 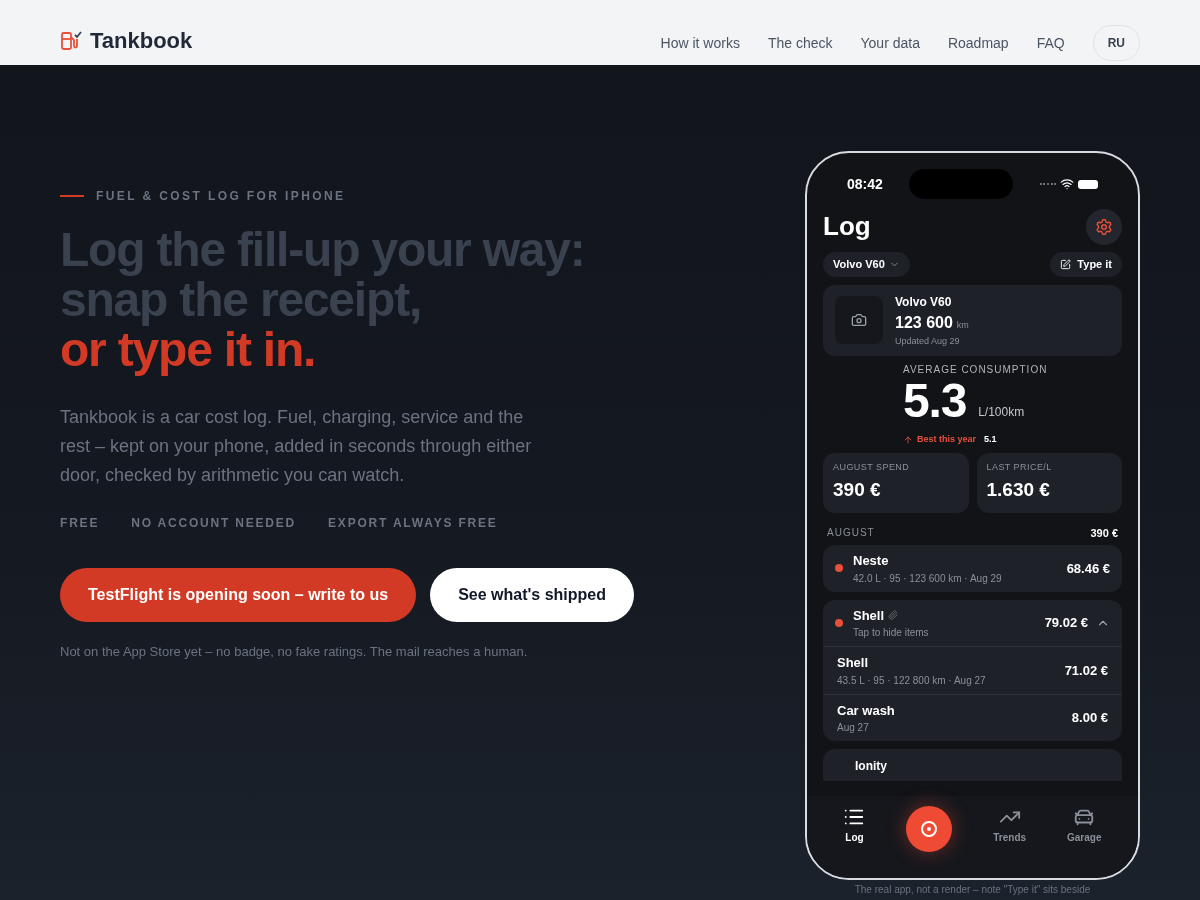 I want to click on entry-card: Neste 42.0 L · 95 · 123 600 km · Aug 29 68.46 €, so click(x=972, y=568).